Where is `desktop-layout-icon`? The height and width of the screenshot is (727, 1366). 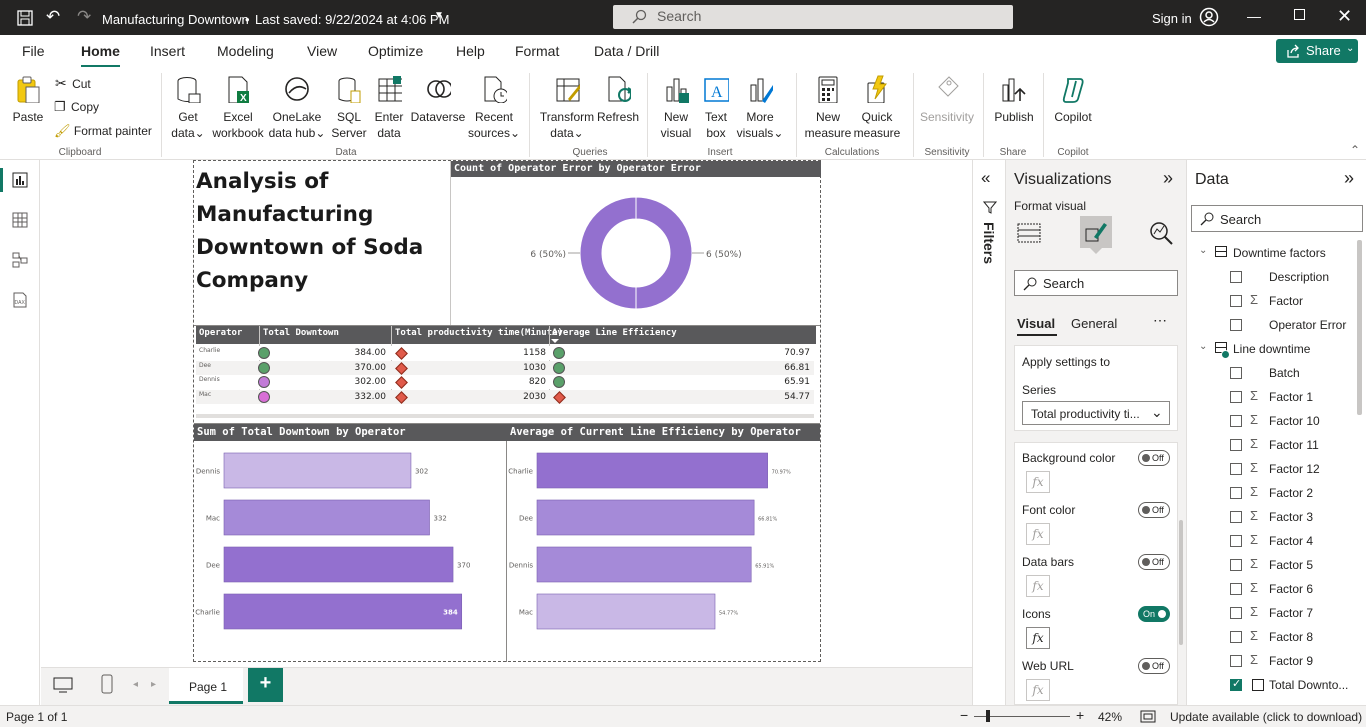 desktop-layout-icon is located at coordinates (63, 685).